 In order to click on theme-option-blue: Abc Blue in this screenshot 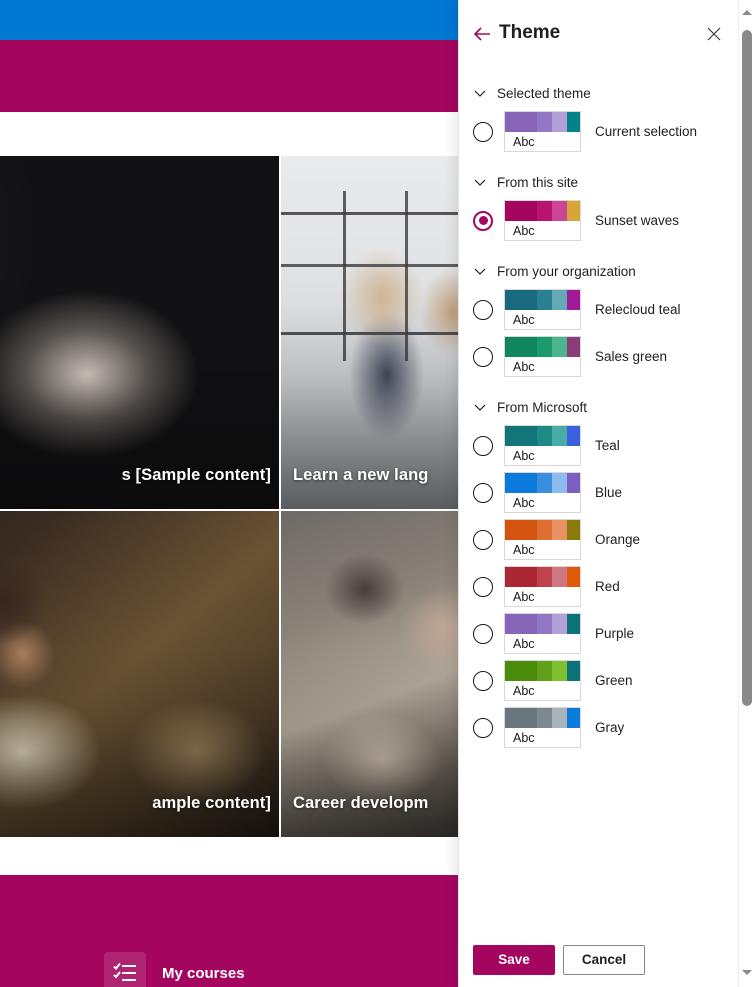, I will do `click(606, 492)`.